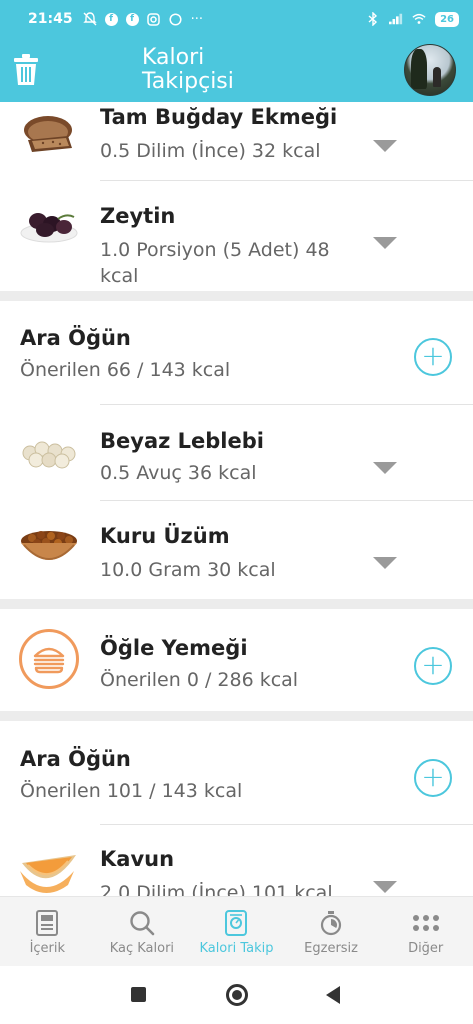 The height and width of the screenshot is (1024, 473). What do you see at coordinates (89, 19) in the screenshot?
I see `alarm-off-icon` at bounding box center [89, 19].